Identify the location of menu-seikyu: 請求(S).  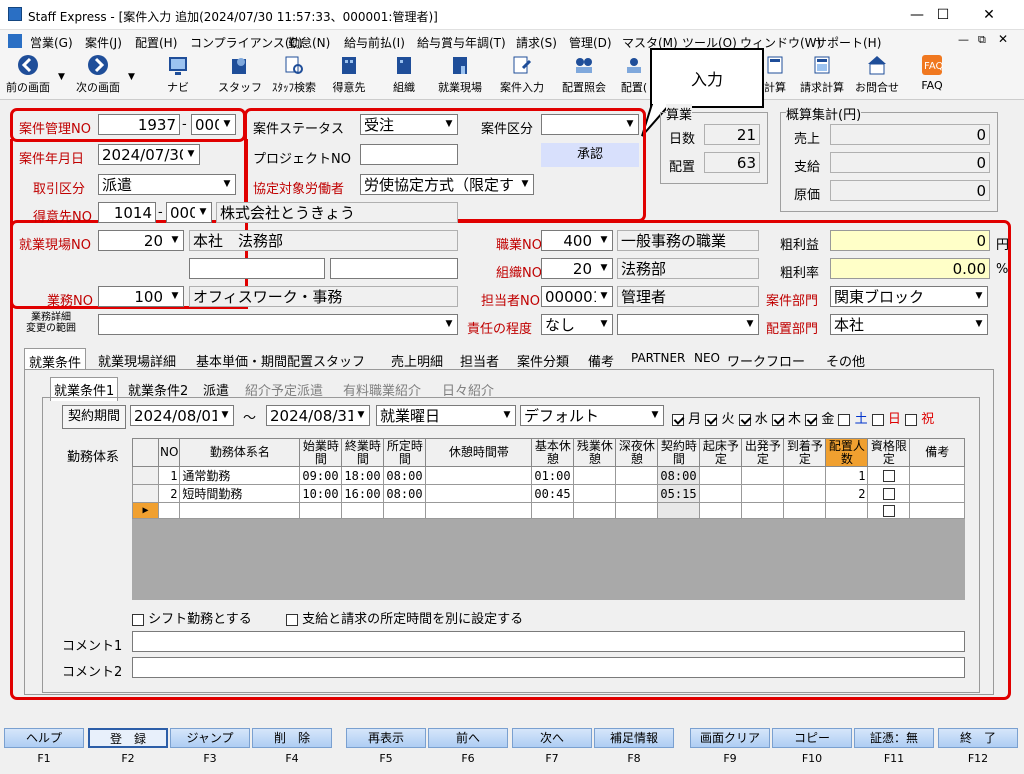
(536, 42).